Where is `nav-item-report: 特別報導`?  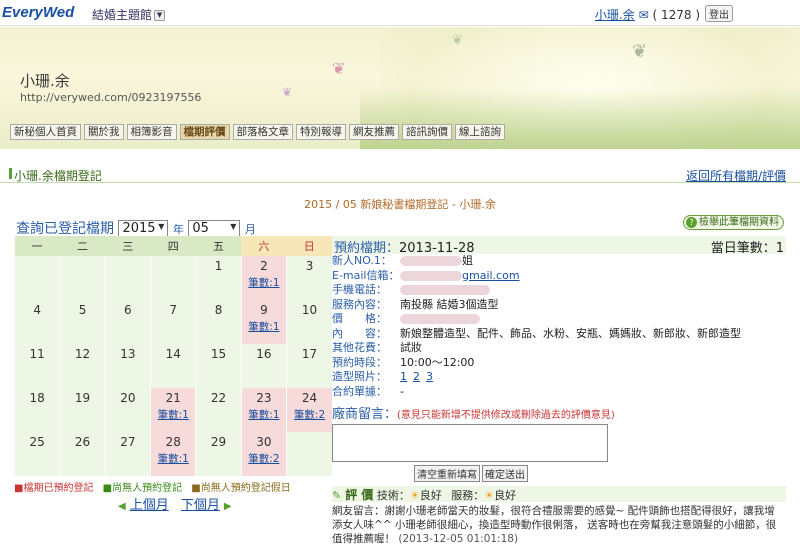
nav-item-report: 特別報導 is located at coordinates (321, 132).